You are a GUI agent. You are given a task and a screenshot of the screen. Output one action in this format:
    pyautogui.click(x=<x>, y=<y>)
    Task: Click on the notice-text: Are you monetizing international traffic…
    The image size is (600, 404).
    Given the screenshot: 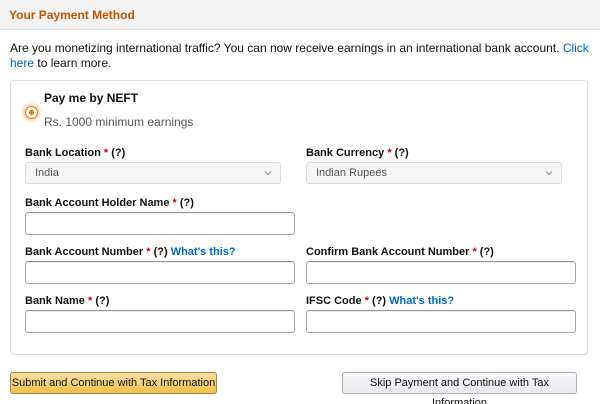 What is the action you would take?
    pyautogui.click(x=285, y=48)
    